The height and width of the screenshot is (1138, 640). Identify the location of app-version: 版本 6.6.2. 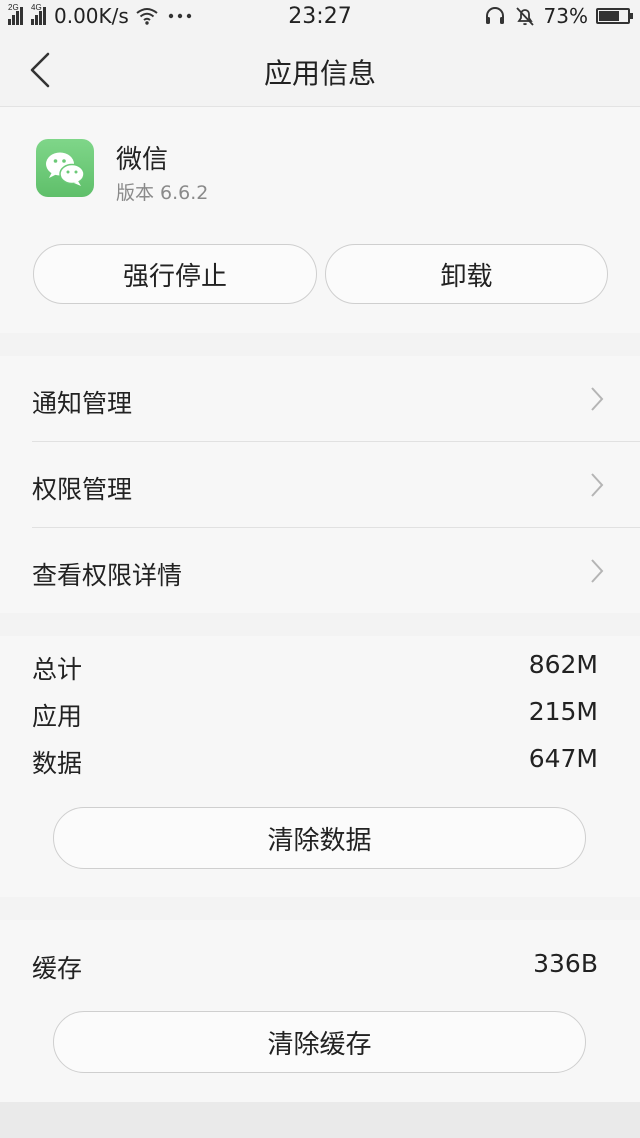
(162, 193).